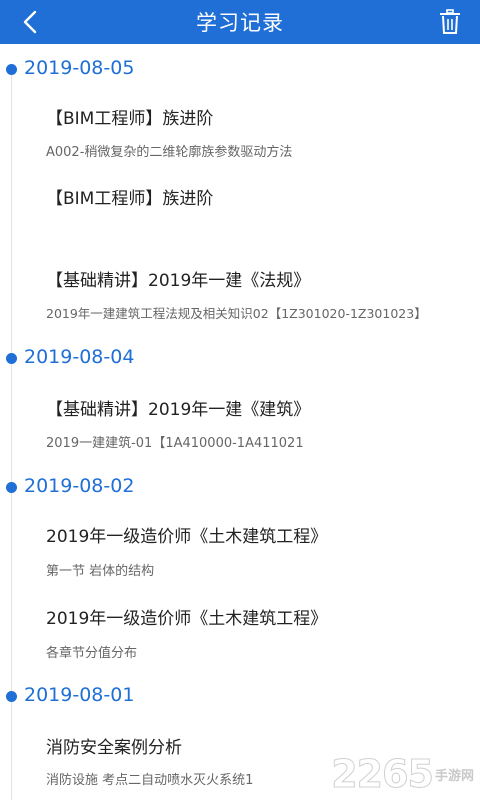  I want to click on date-header: 2019-08-04, so click(79, 357).